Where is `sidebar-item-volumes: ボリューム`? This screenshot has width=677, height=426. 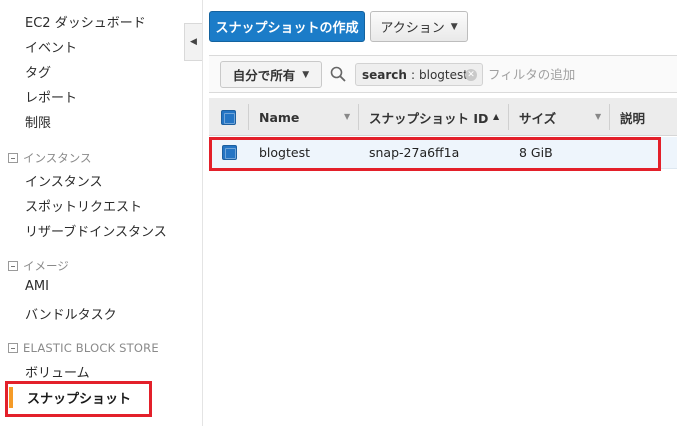 sidebar-item-volumes: ボリューム is located at coordinates (57, 371).